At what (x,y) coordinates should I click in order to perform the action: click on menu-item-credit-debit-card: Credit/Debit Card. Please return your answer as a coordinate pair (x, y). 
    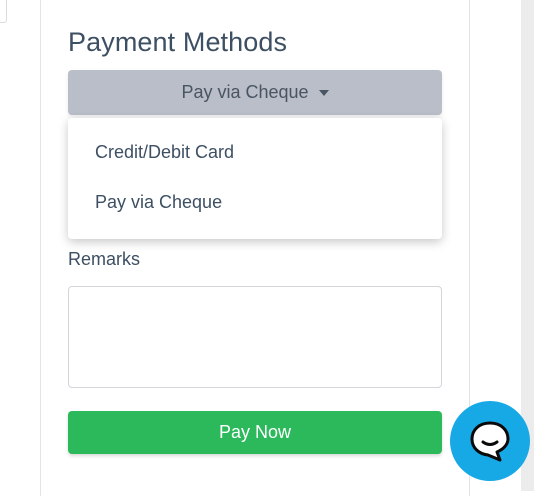
    Looking at the image, I should click on (164, 152).